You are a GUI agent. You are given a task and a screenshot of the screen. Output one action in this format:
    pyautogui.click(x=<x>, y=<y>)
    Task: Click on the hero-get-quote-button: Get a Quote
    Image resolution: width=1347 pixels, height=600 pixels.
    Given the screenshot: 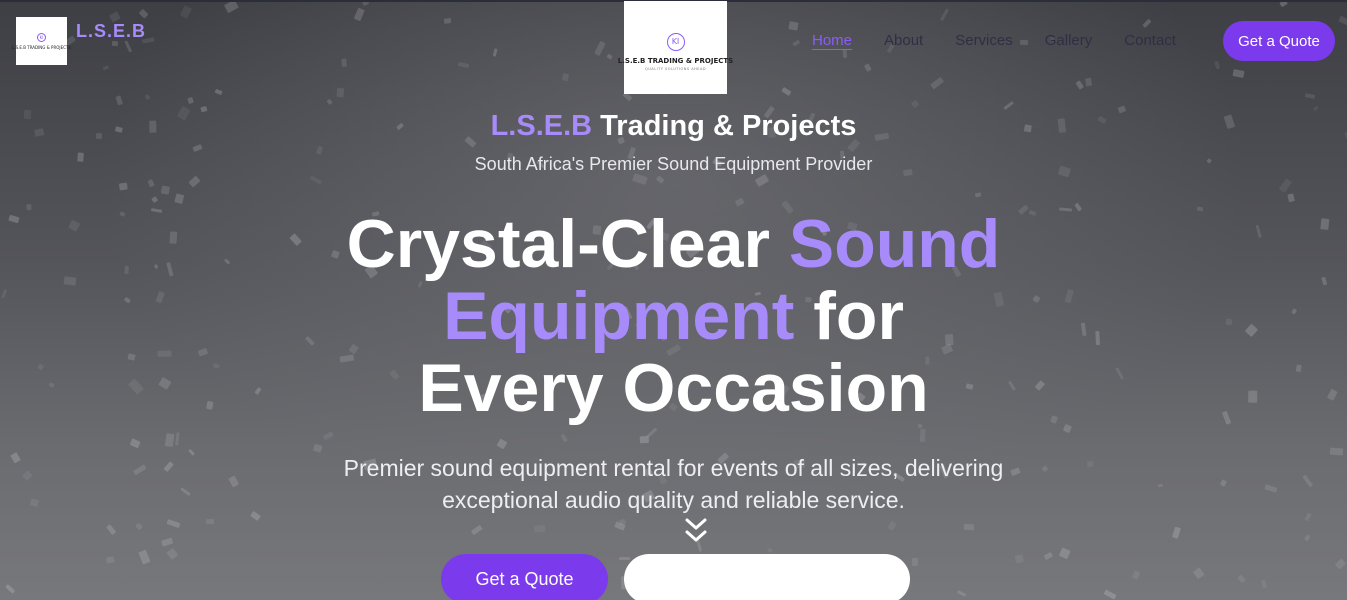 What is the action you would take?
    pyautogui.click(x=524, y=577)
    